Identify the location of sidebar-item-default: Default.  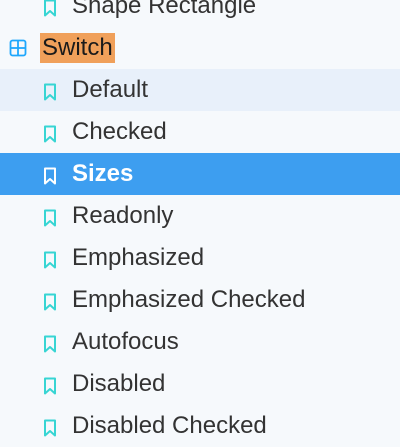
(200, 90).